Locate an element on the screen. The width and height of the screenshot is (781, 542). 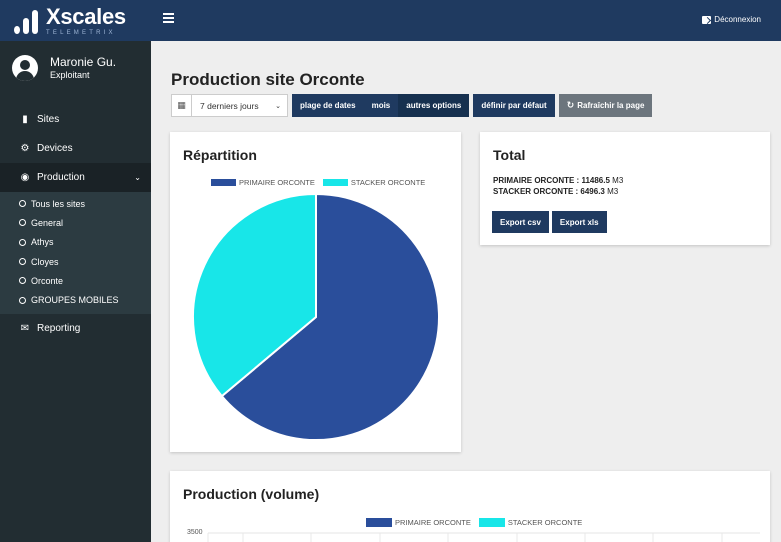
submenu-label: Cloyes is located at coordinates (45, 261).